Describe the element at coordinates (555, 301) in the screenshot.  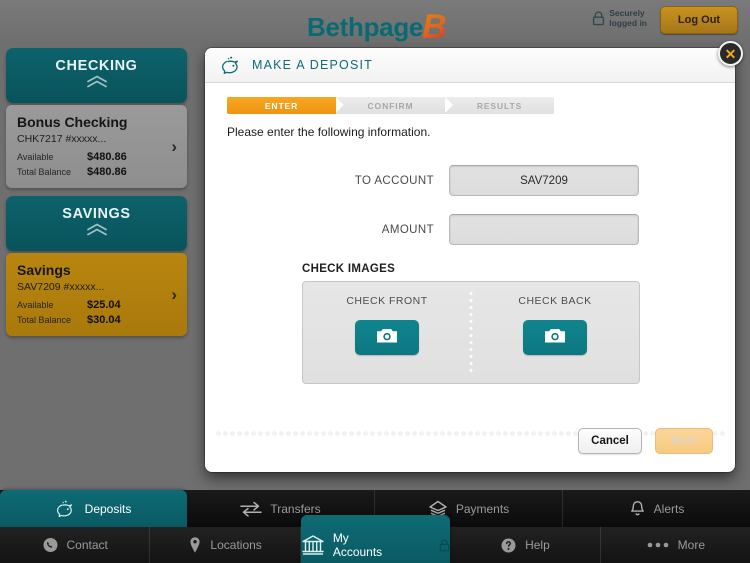
I see `check-back-label: CHECK BACK` at that location.